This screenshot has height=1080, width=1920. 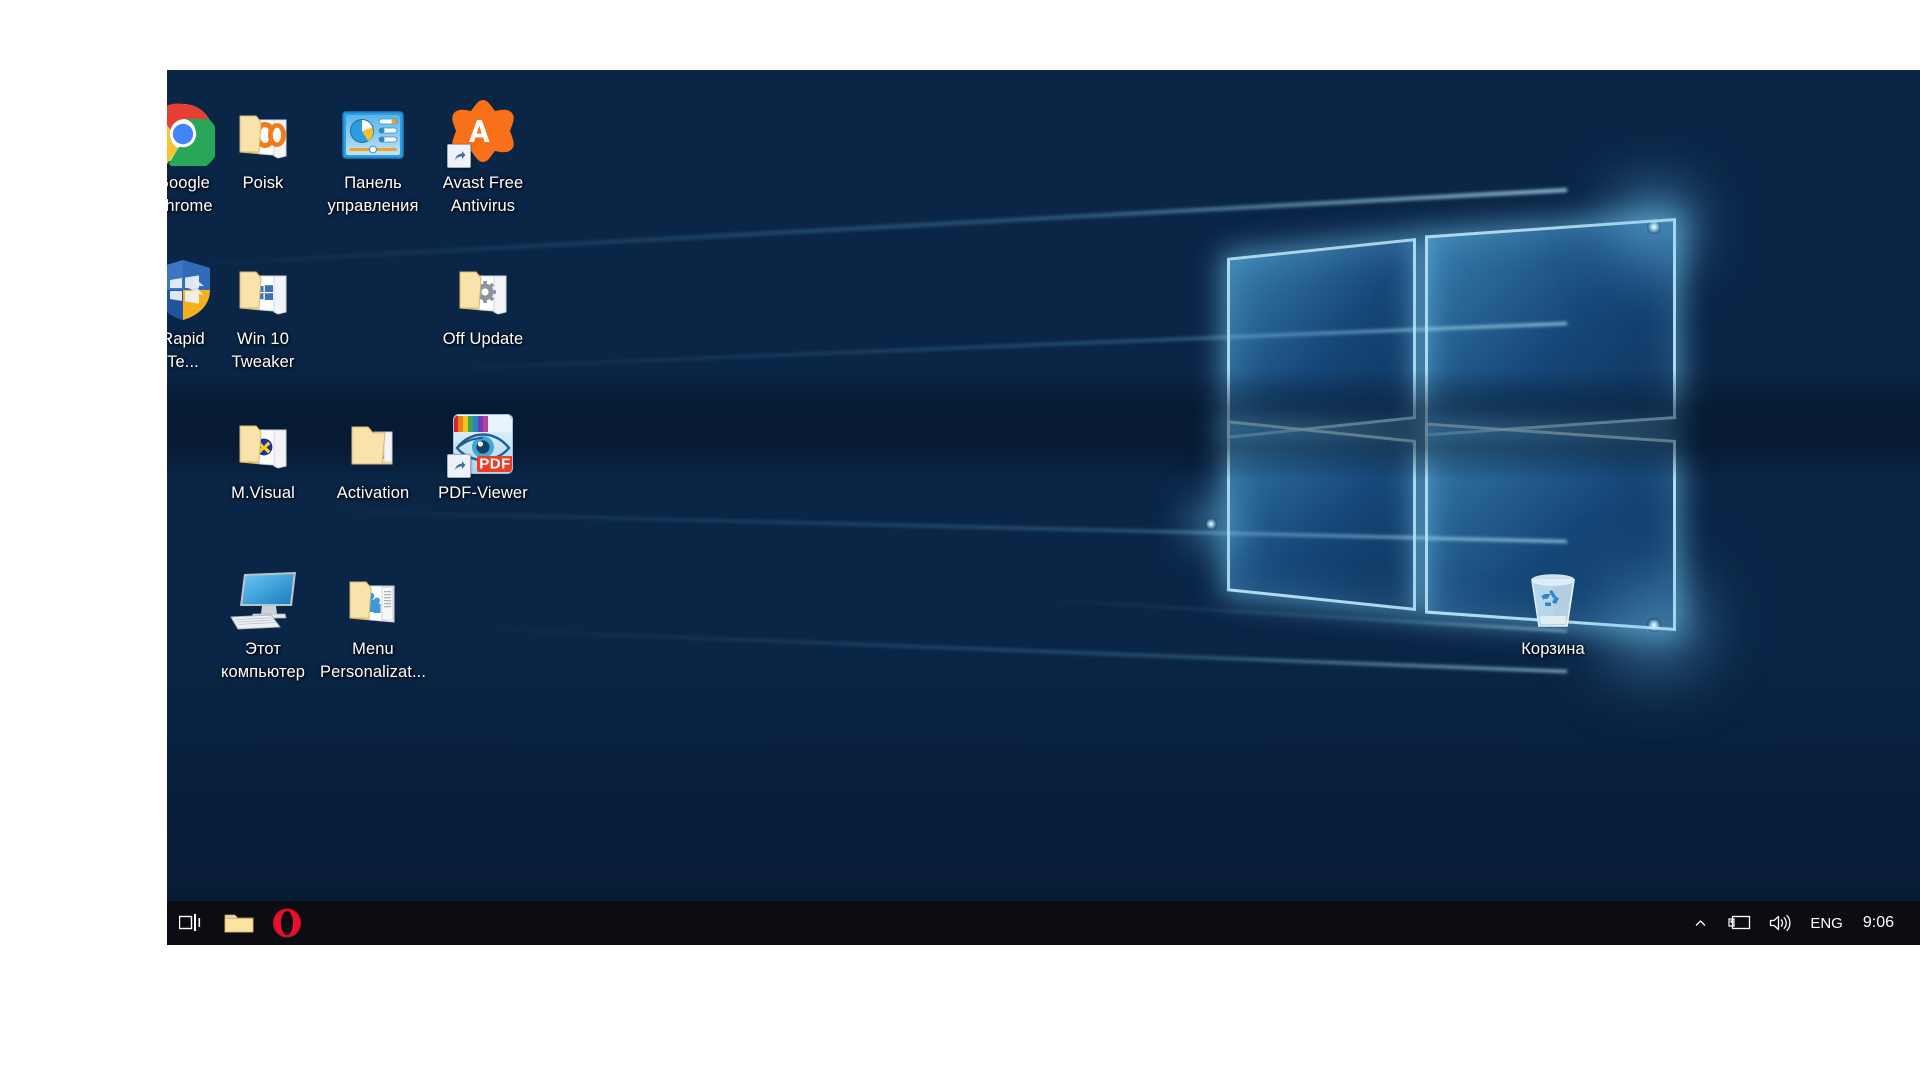 I want to click on pdf-viewer-icon: PDF, so click(x=483, y=440).